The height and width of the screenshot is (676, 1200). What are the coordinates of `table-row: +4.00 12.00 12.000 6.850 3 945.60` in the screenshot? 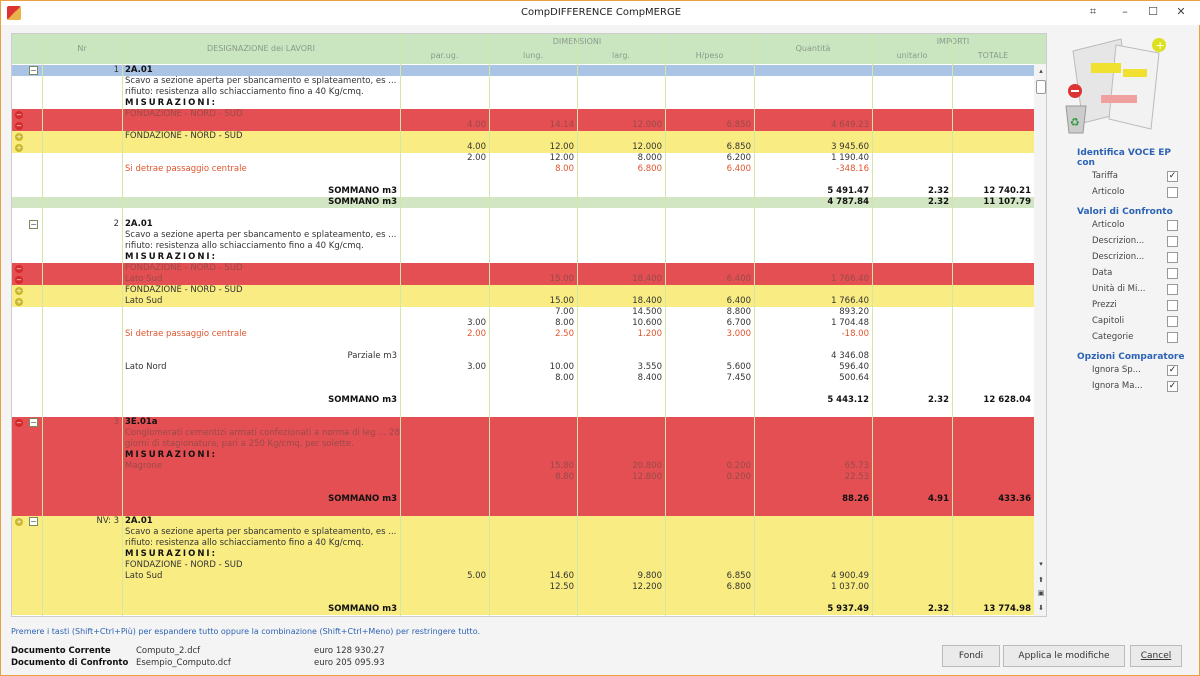 It's located at (523, 147).